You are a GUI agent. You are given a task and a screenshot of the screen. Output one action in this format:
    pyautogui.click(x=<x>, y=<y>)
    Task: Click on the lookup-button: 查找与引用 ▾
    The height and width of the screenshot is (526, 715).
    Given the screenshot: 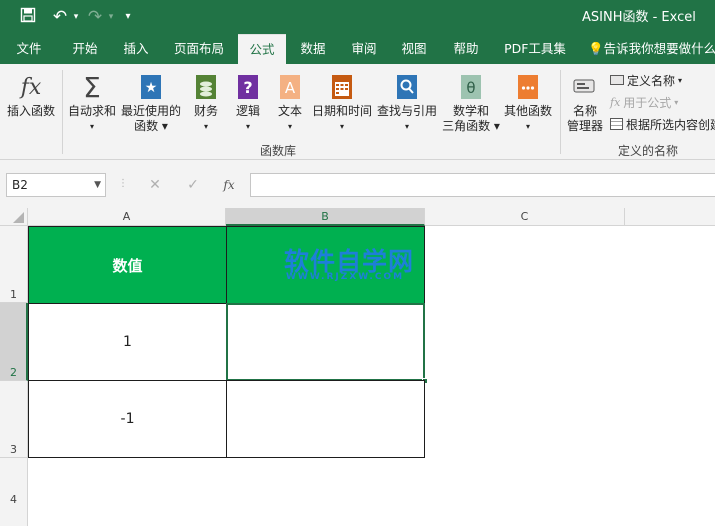 What is the action you would take?
    pyautogui.click(x=407, y=106)
    